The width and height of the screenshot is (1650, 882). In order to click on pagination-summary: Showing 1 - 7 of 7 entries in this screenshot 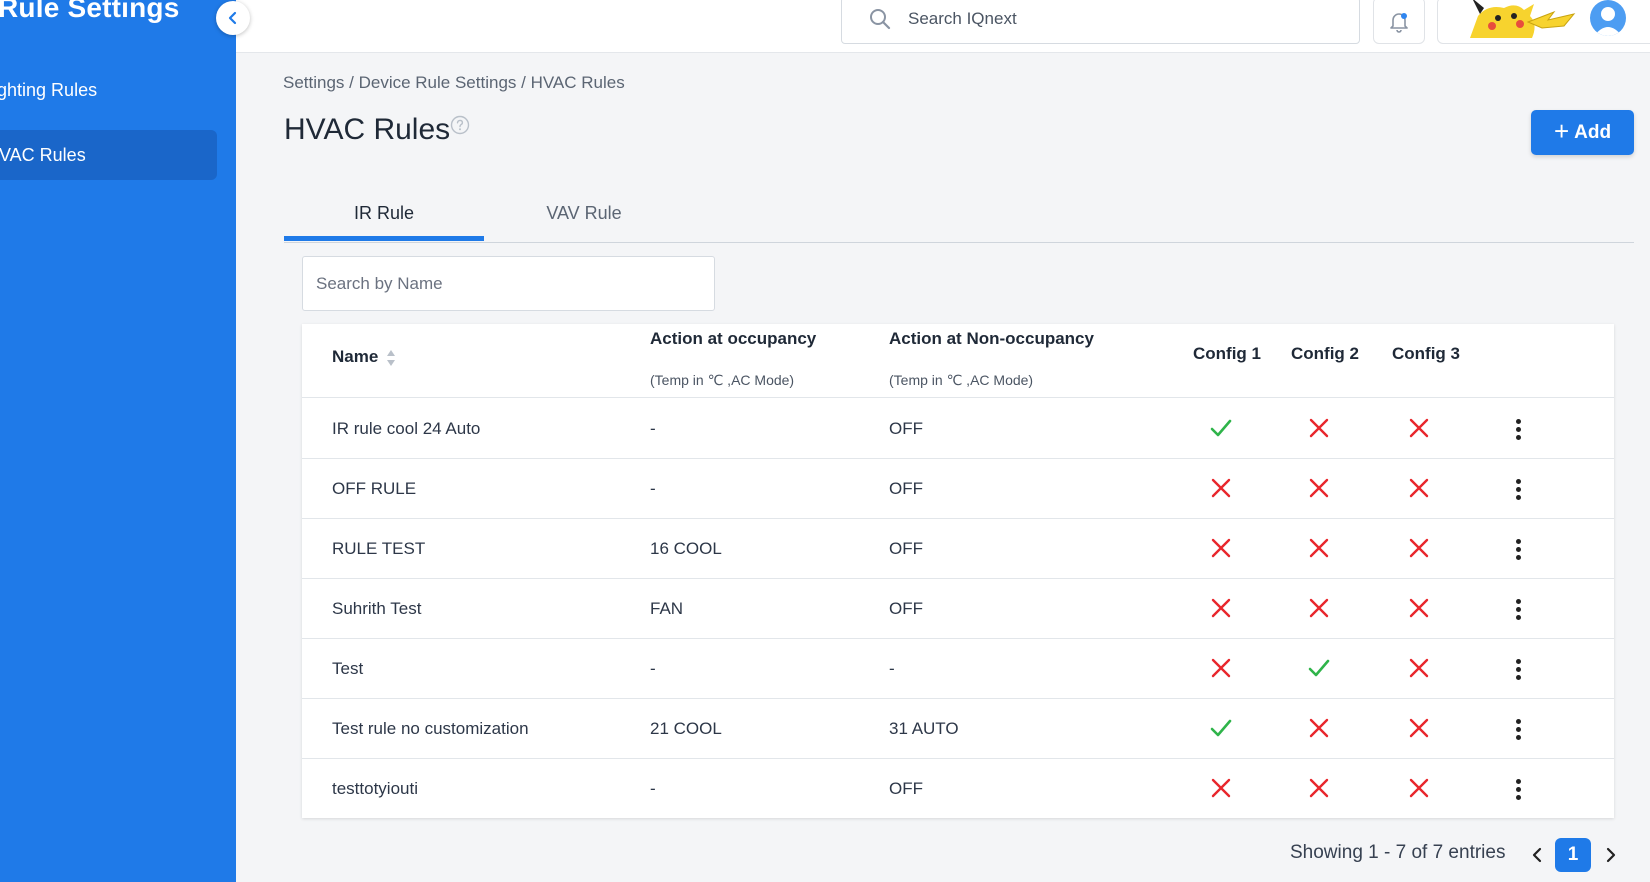, I will do `click(1398, 852)`.